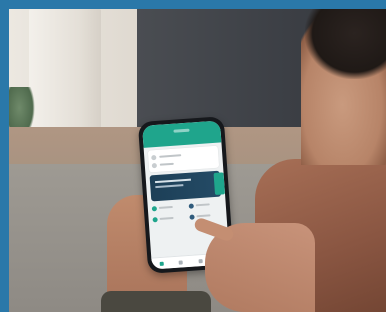  What do you see at coordinates (173, 181) in the screenshot?
I see `banner-text` at bounding box center [173, 181].